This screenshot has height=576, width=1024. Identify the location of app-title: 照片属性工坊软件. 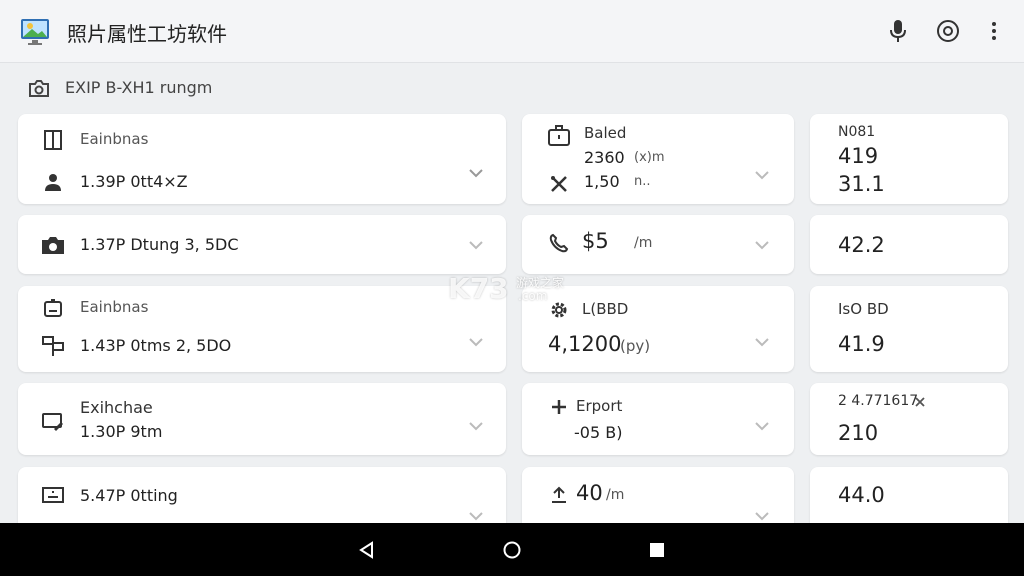
(147, 34).